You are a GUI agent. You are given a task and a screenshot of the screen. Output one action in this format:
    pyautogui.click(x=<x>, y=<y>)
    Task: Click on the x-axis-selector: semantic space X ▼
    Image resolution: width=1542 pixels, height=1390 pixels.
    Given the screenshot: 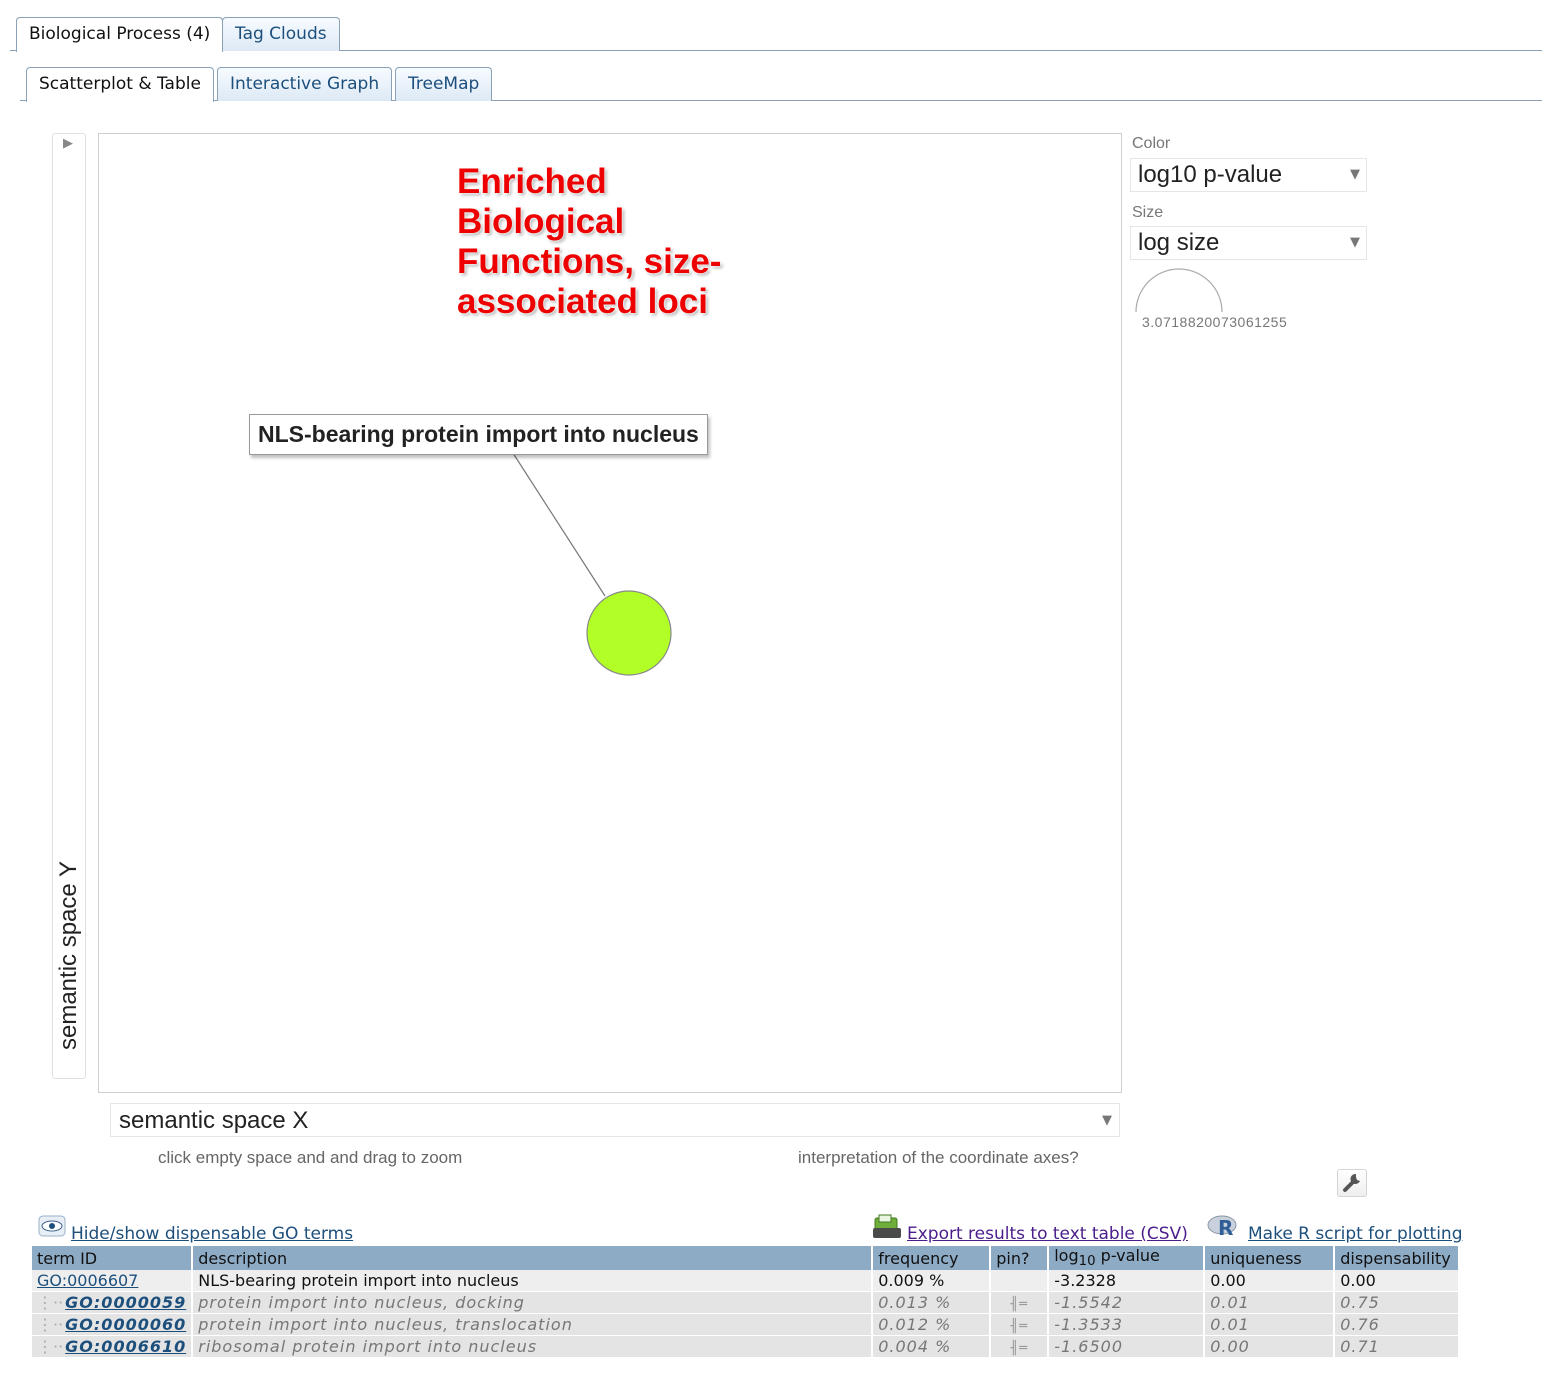 What is the action you would take?
    pyautogui.click(x=615, y=1120)
    